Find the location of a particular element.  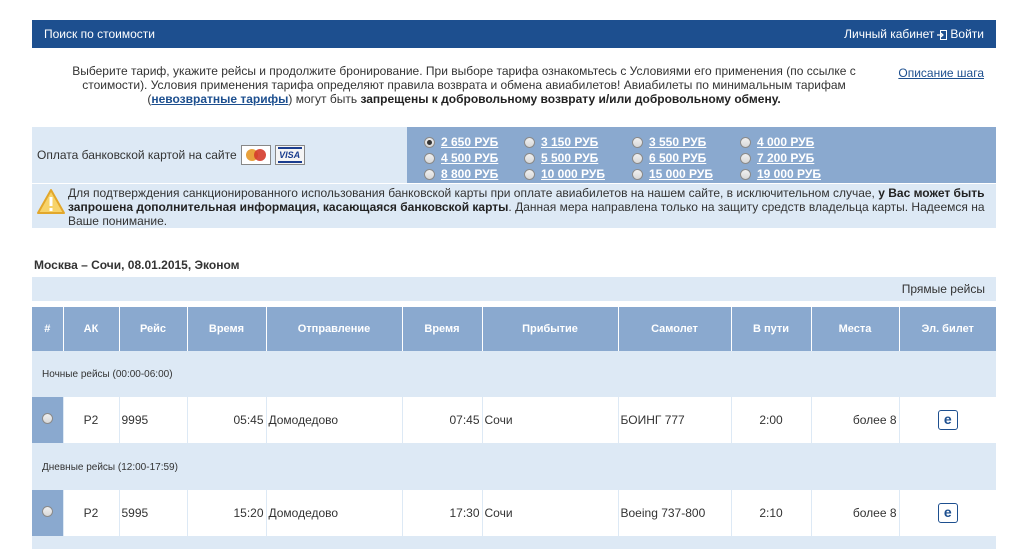

duration-cell: 2:10 is located at coordinates (771, 513).